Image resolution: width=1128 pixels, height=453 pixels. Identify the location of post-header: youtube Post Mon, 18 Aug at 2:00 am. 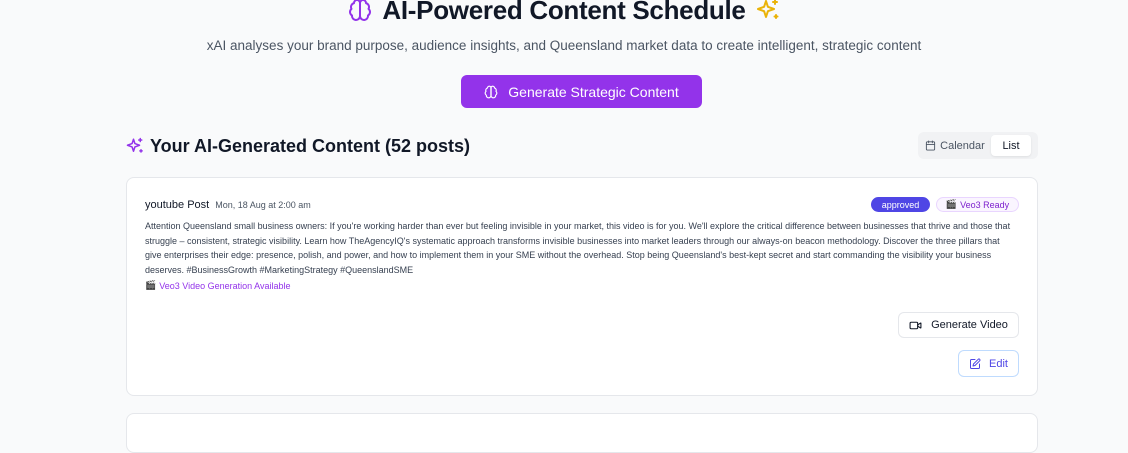
(228, 205).